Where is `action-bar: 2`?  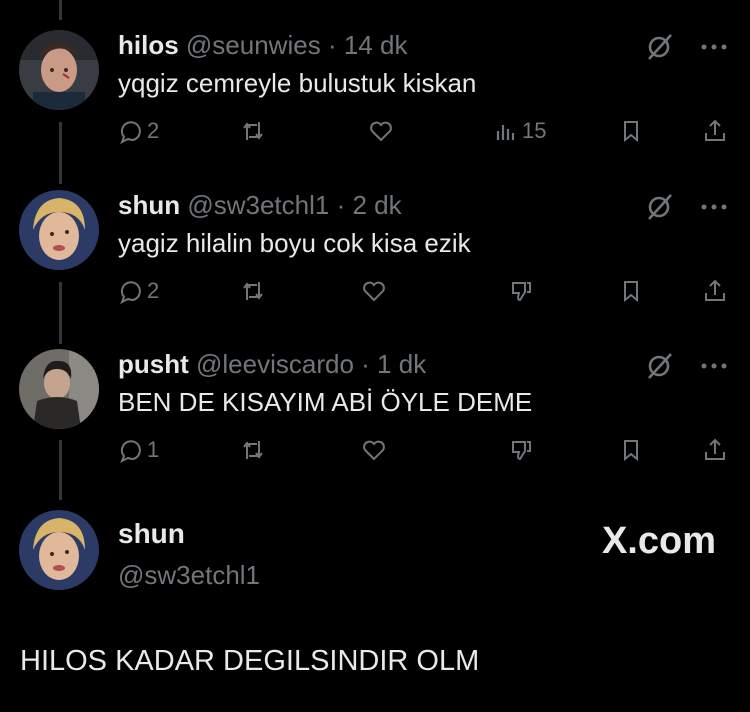 action-bar: 2 is located at coordinates (423, 294).